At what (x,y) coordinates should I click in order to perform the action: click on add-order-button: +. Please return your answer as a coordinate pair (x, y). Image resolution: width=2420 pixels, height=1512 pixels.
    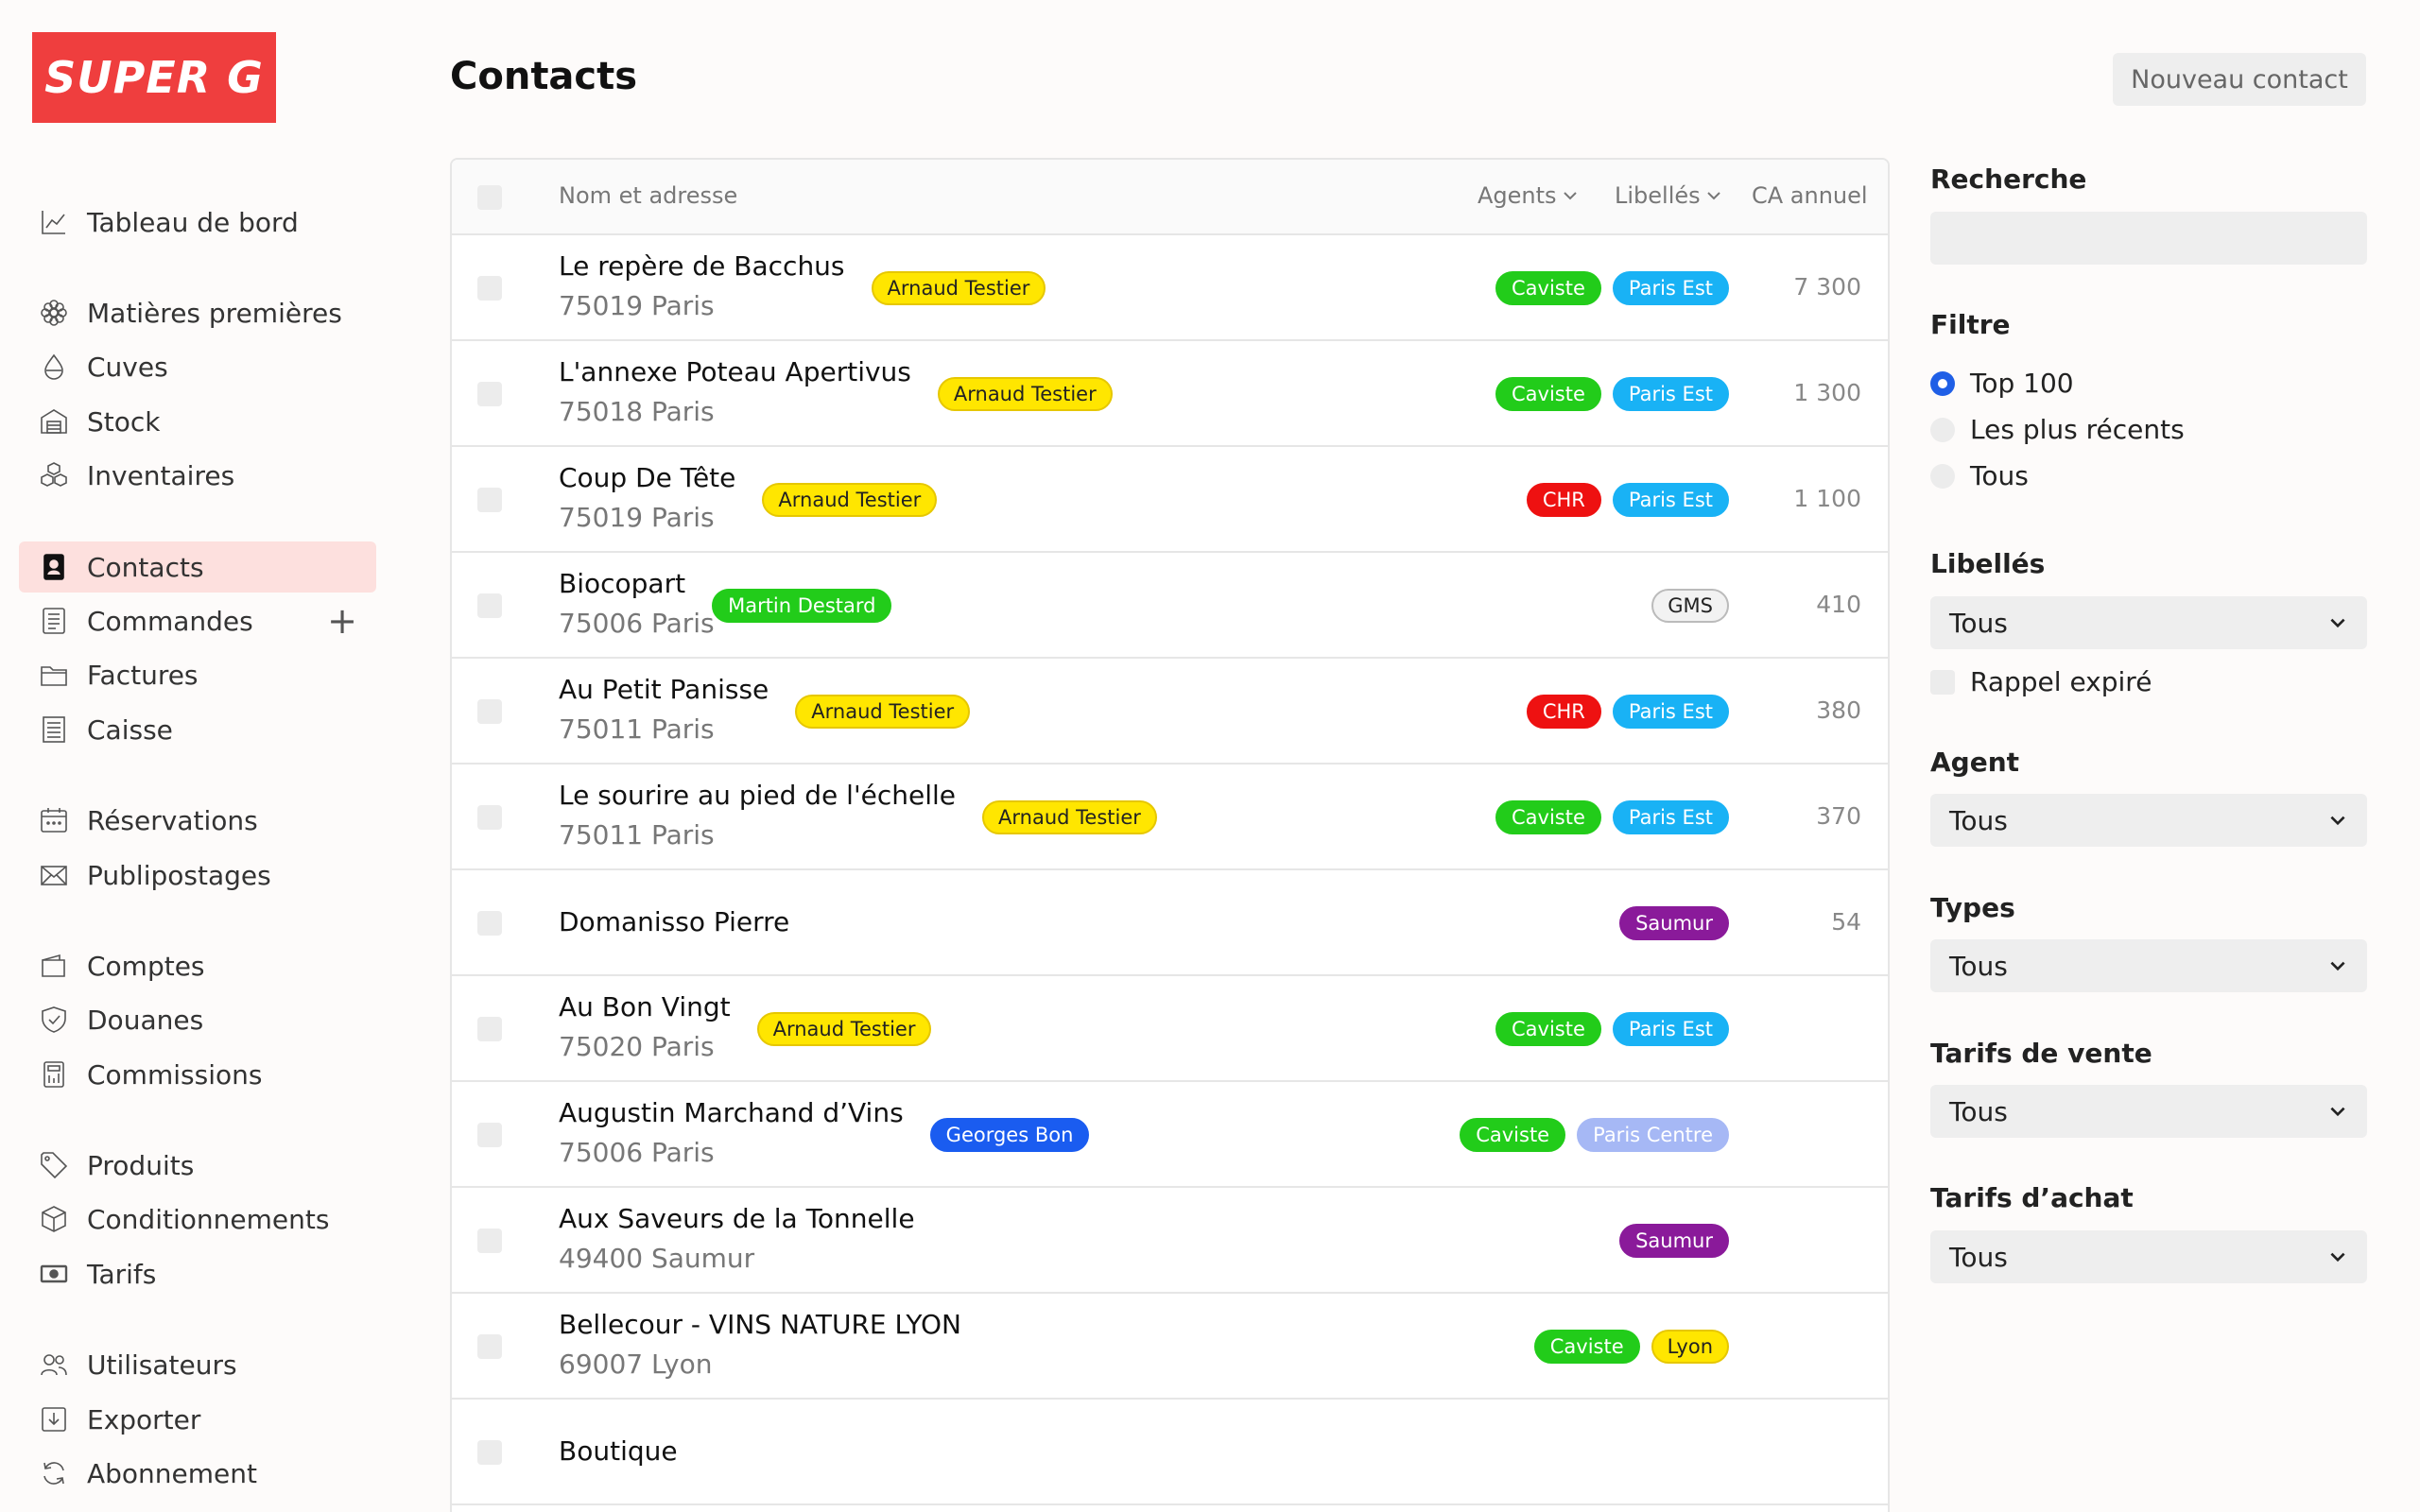
    Looking at the image, I should click on (342, 621).